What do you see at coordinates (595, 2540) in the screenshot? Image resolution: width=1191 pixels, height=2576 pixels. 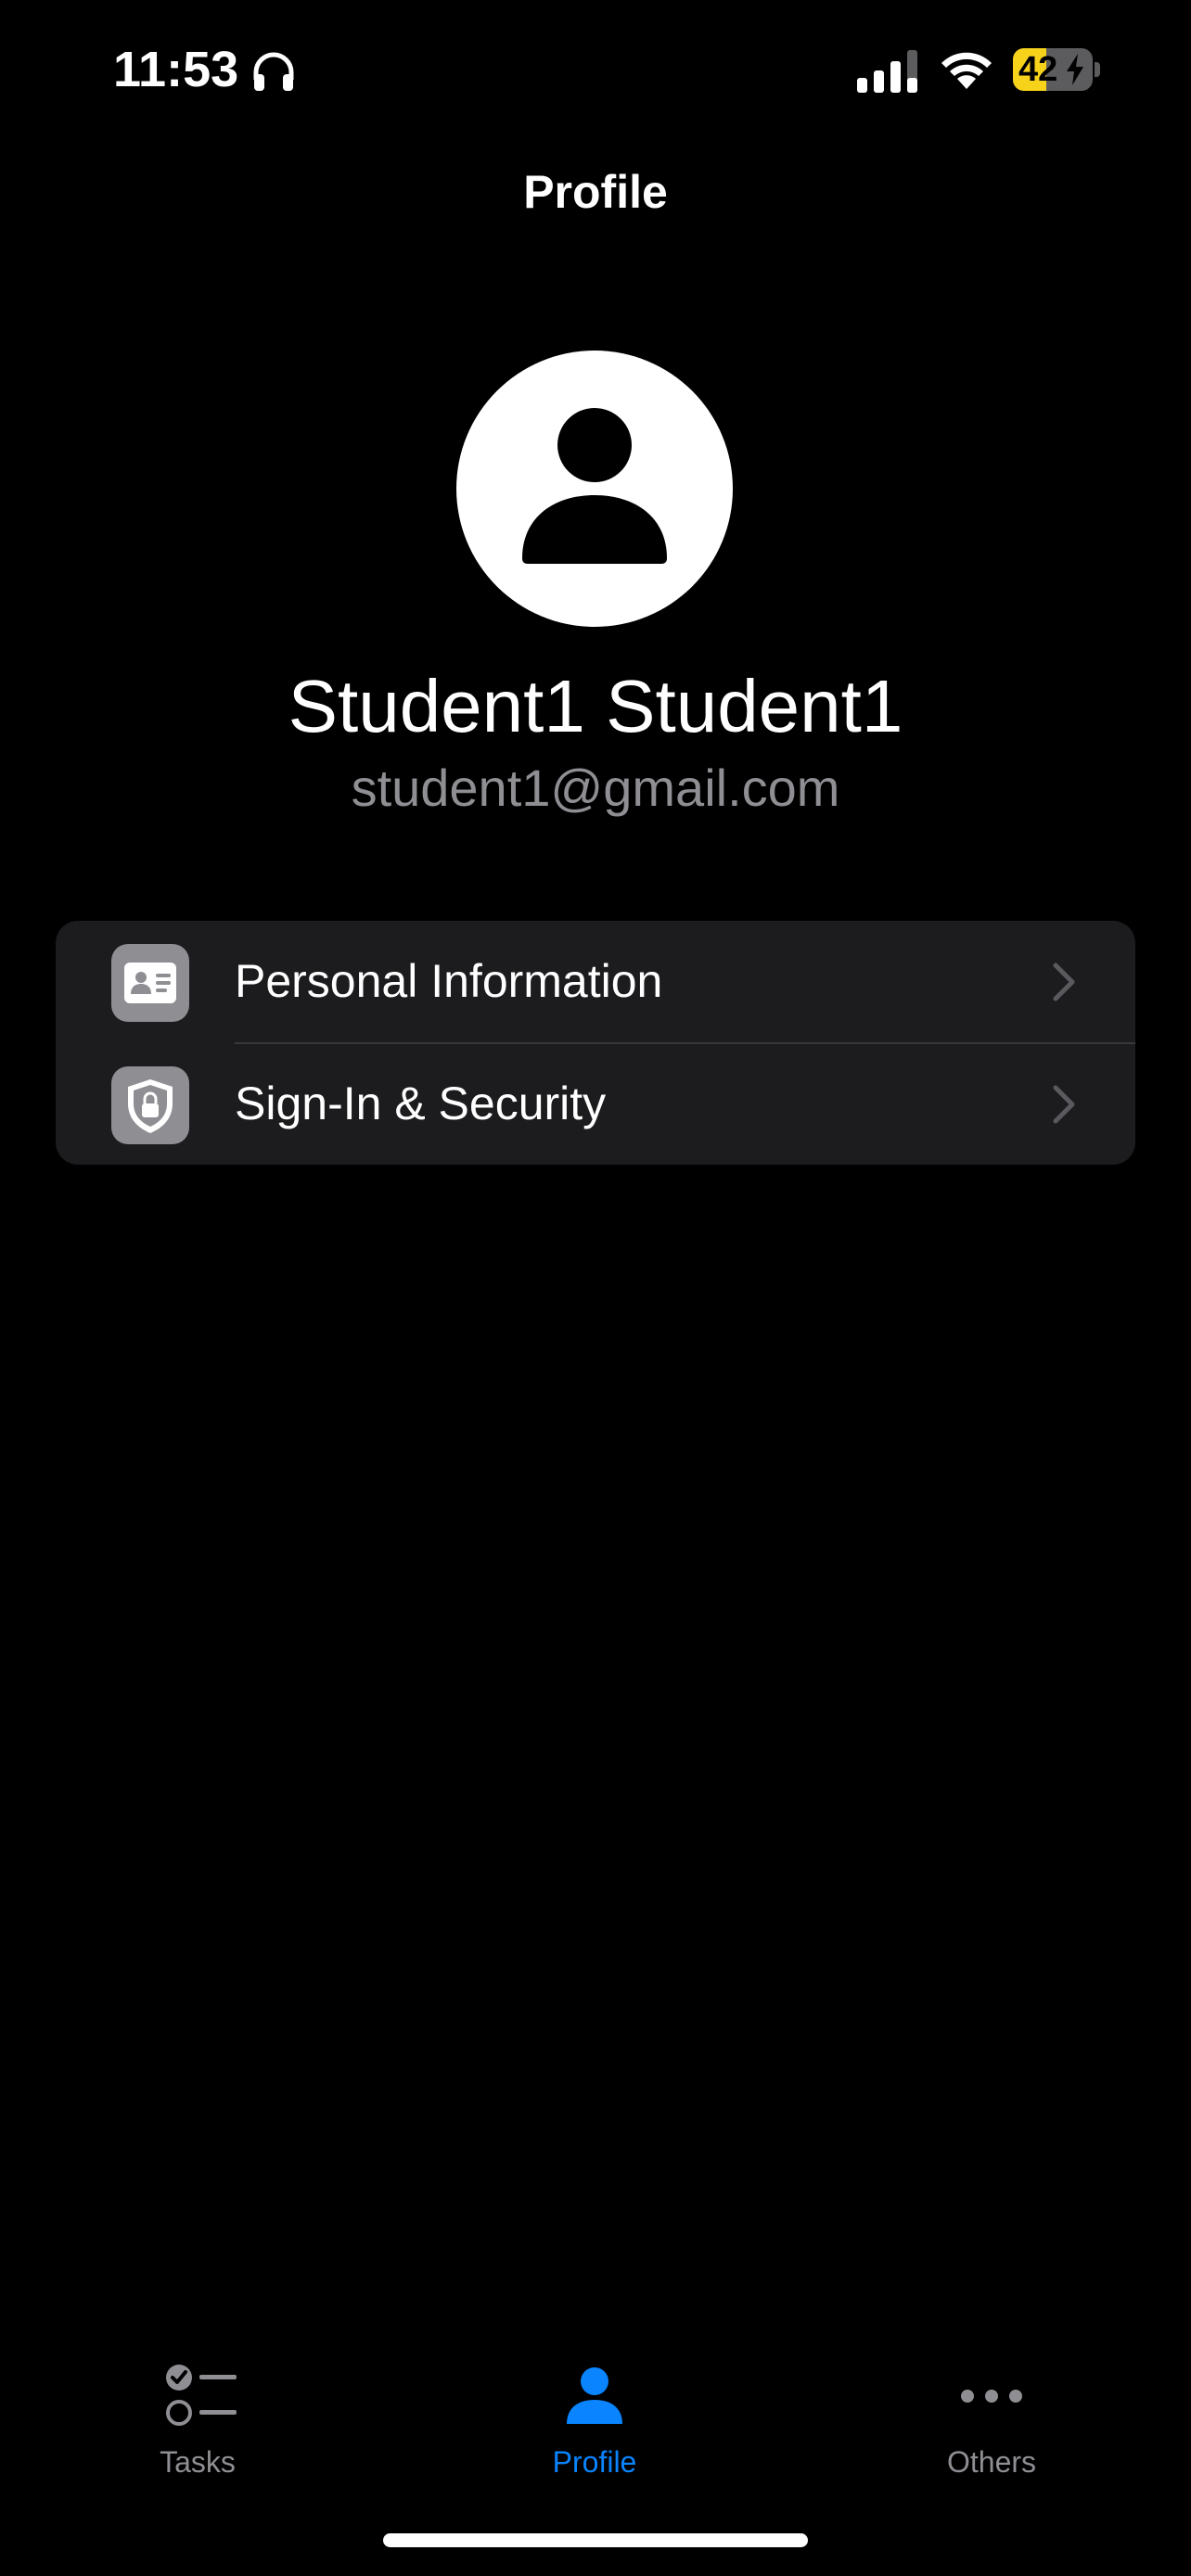 I see `home-indicator` at bounding box center [595, 2540].